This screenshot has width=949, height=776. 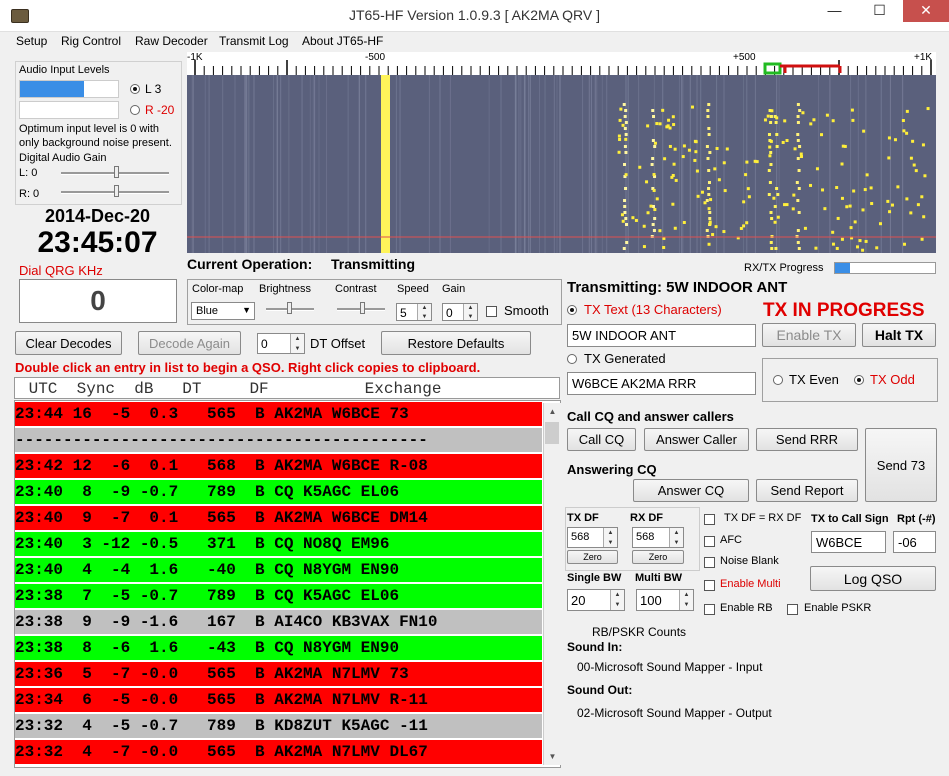 What do you see at coordinates (592, 537) in the screenshot?
I see `tx-df-spinner: 568 ▲ ▼` at bounding box center [592, 537].